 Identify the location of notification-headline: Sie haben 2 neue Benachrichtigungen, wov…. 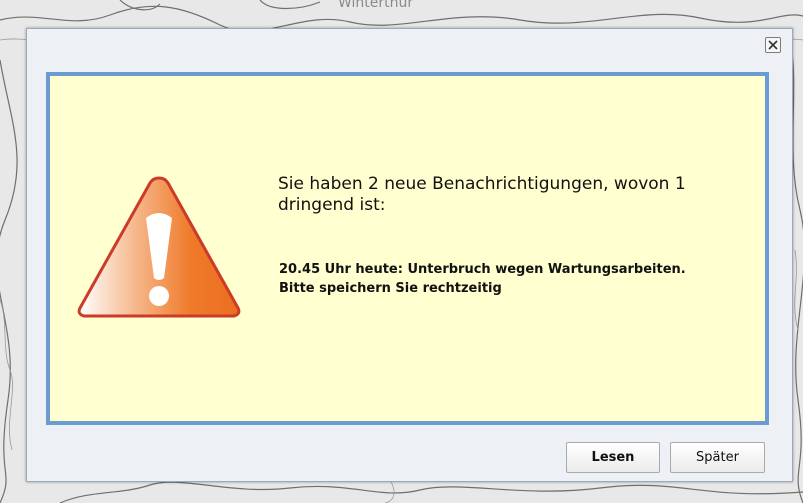
(482, 194).